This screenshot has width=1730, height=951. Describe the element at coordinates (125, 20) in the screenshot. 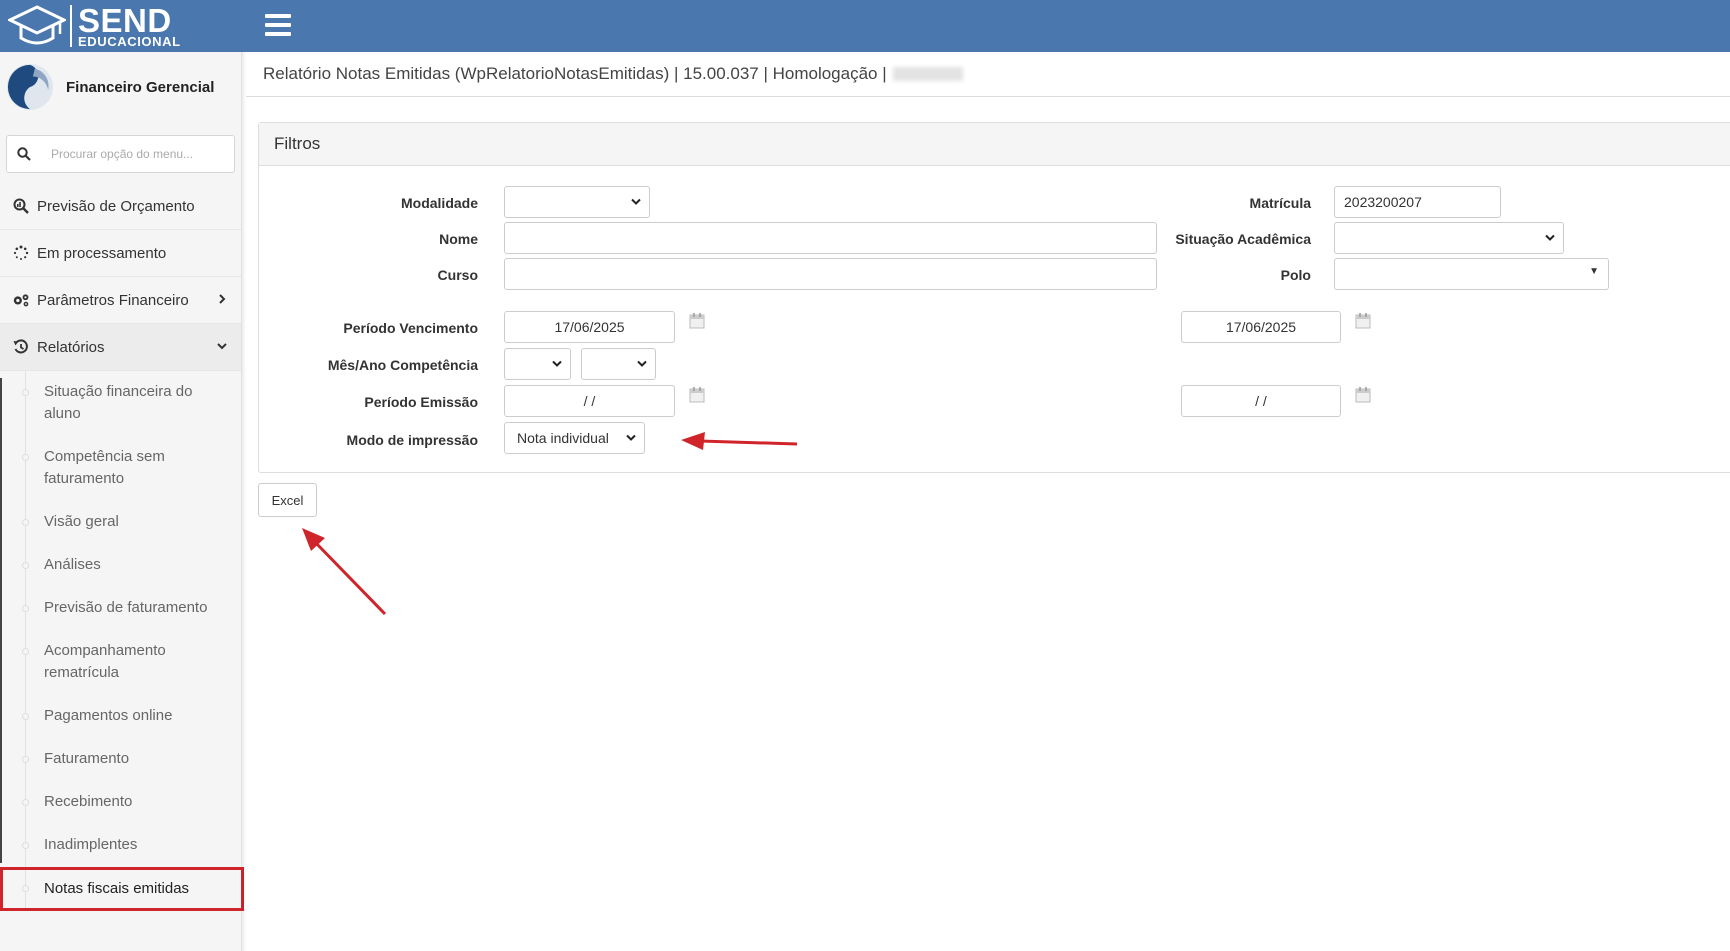

I see `logo-text: SEND` at that location.